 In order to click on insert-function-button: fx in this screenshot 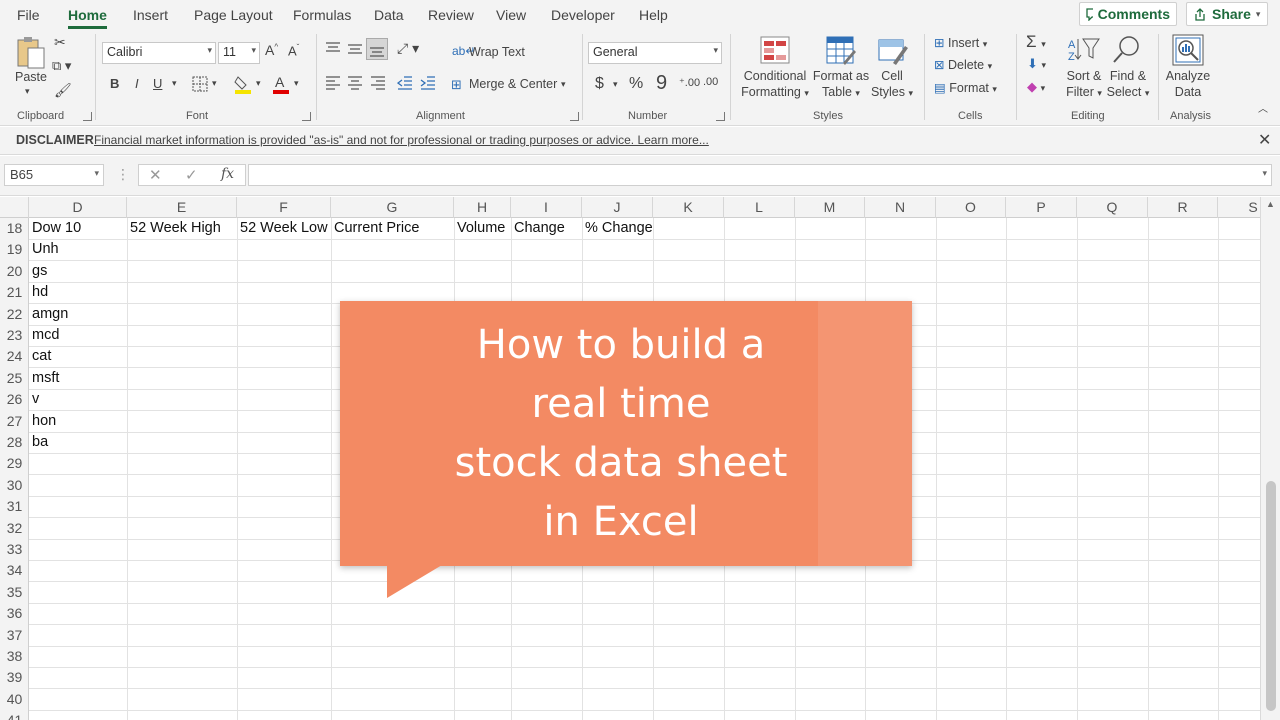, I will do `click(227, 174)`.